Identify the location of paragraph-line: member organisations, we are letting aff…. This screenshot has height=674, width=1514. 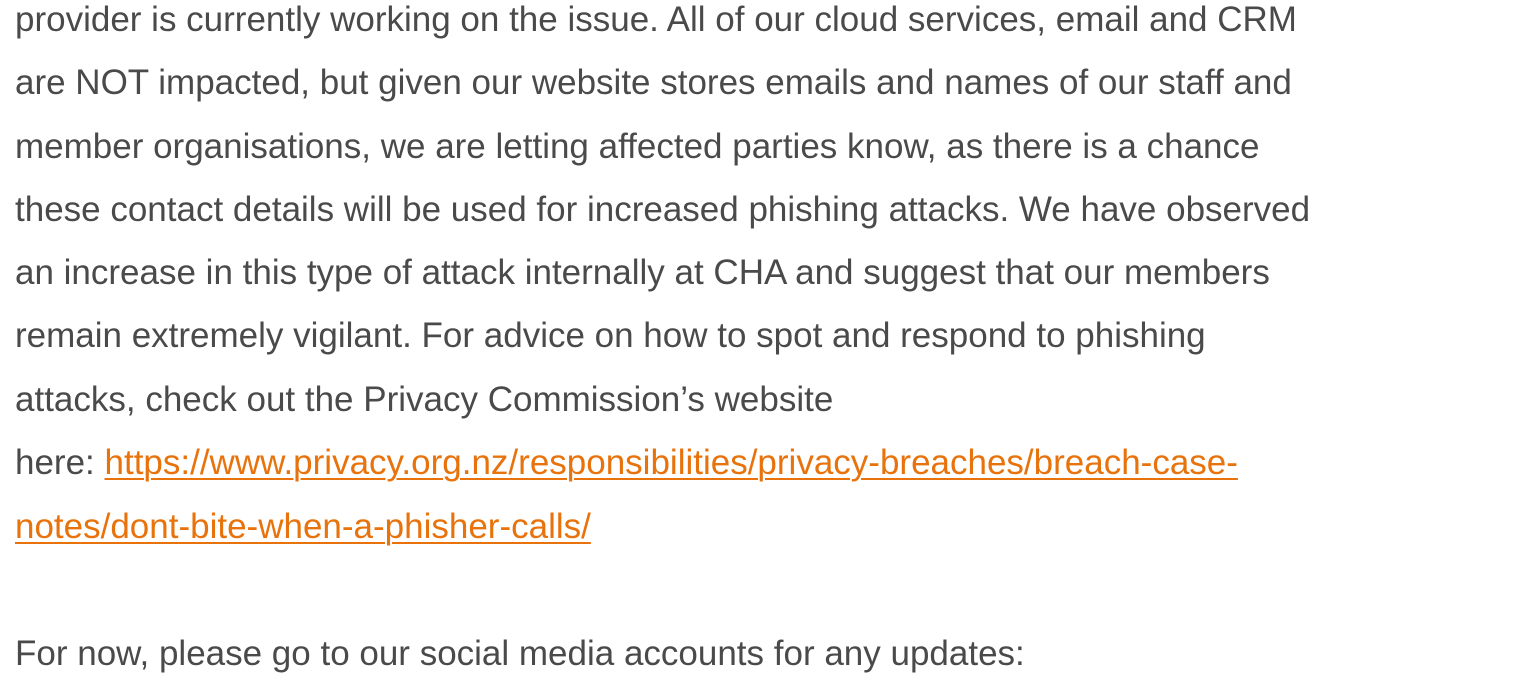
(637, 146).